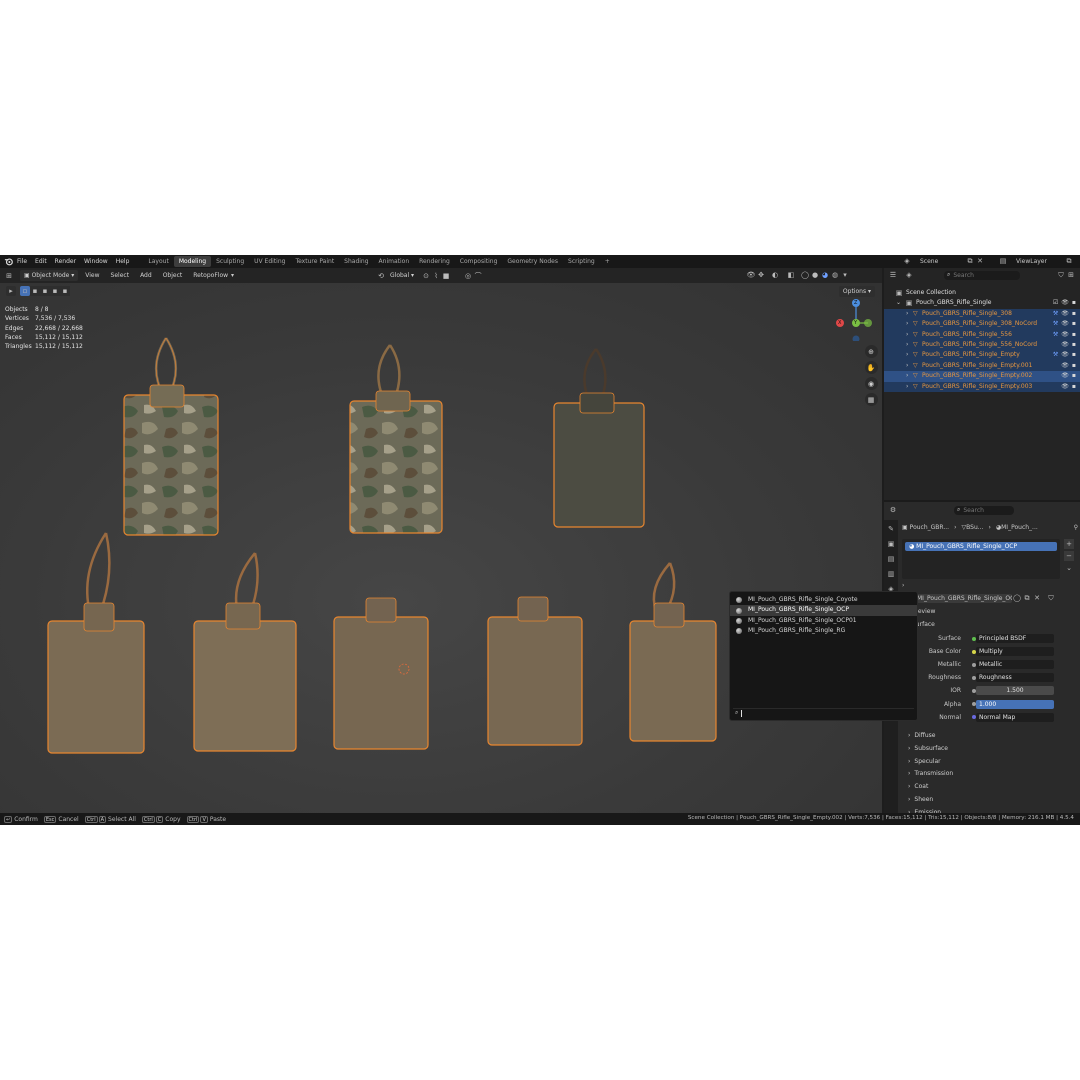 The image size is (1080, 1080). What do you see at coordinates (982, 355) in the screenshot?
I see `outliner-object-row: › ▽ Pouch_GBRS_Rifle_Single_Empty ⚒ 👁 ▪` at bounding box center [982, 355].